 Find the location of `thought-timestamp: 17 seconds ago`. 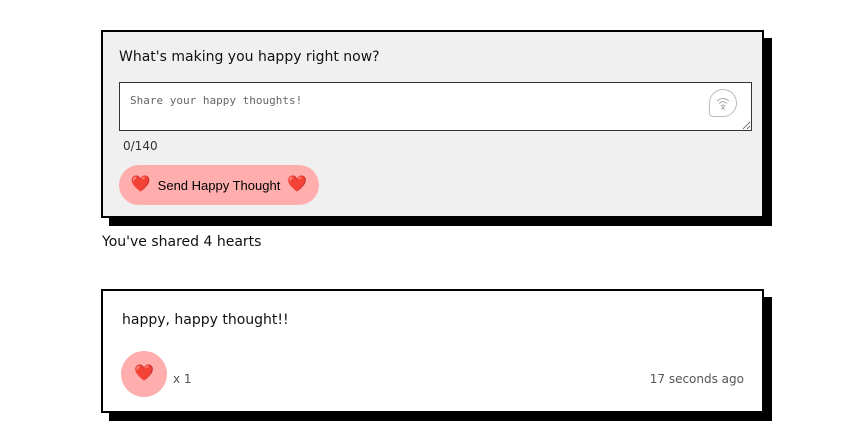

thought-timestamp: 17 seconds ago is located at coordinates (696, 379).